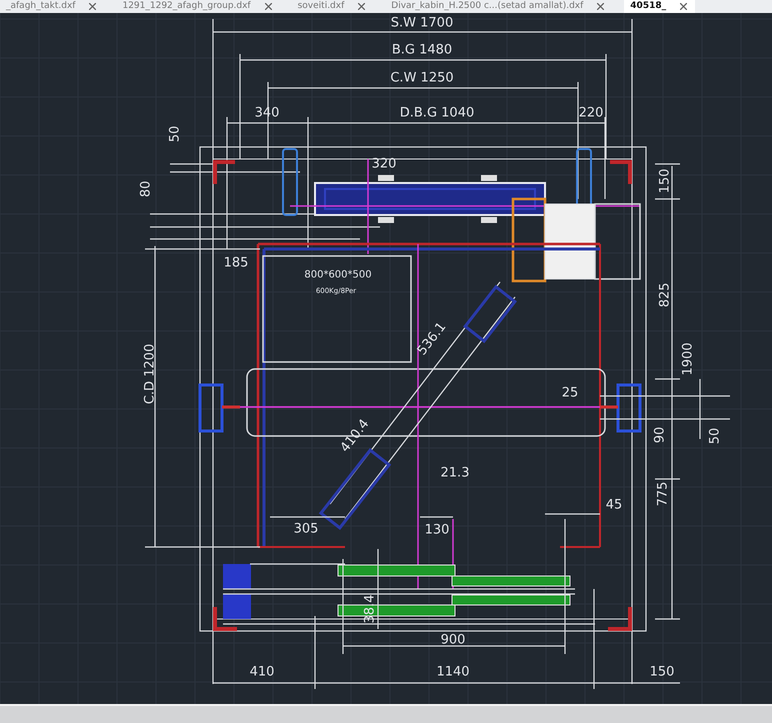 This screenshot has height=723, width=772. I want to click on dimension-label: 305, so click(306, 529).